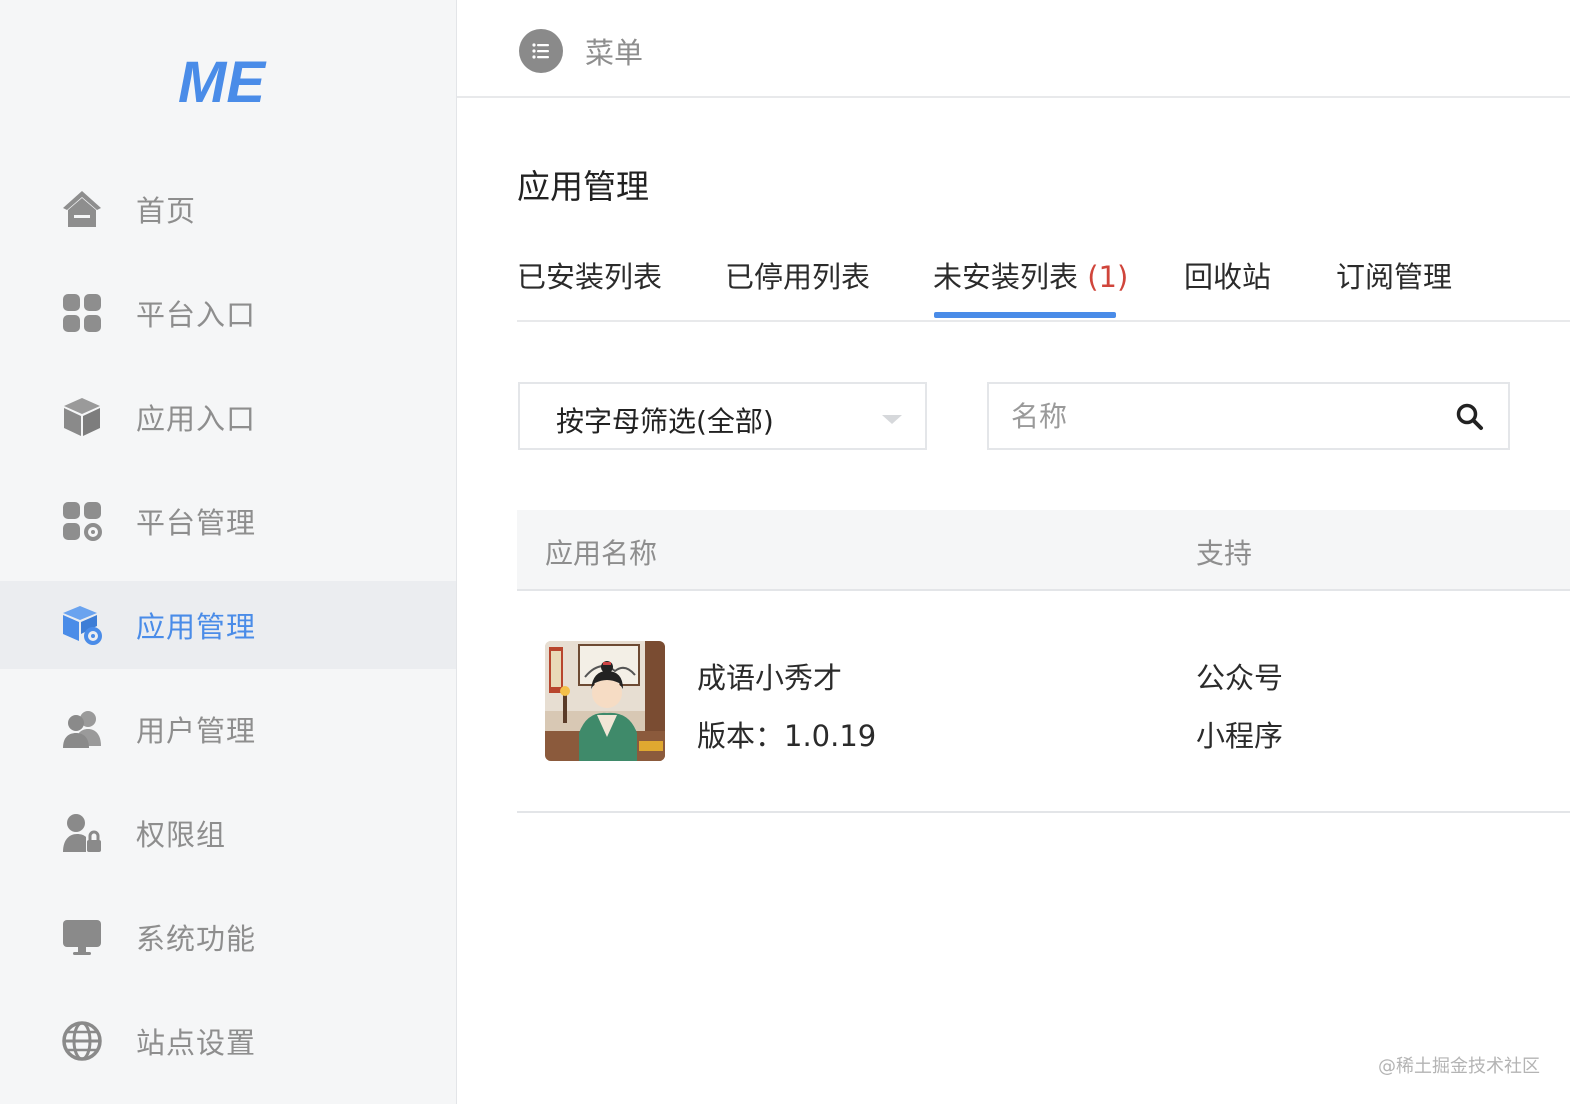  I want to click on sidebar-item-permission-group: 权限组, so click(228, 833).